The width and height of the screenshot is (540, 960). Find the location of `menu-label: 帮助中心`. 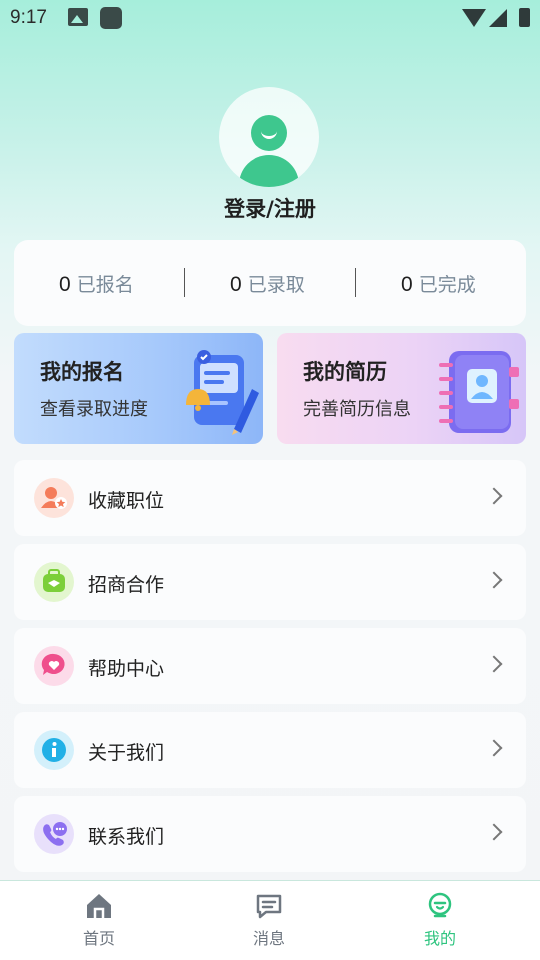

menu-label: 帮助中心 is located at coordinates (126, 669).